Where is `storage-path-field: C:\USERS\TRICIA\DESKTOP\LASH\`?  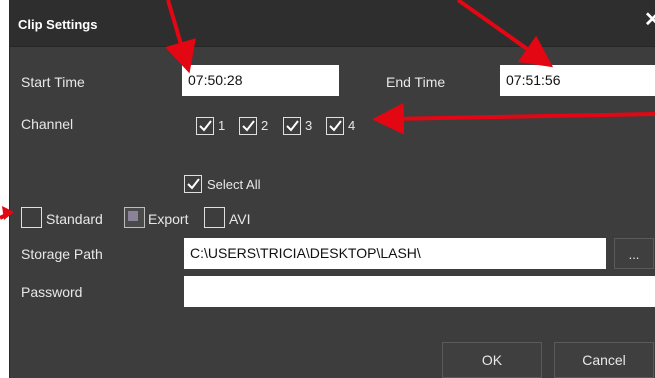 storage-path-field: C:\USERS\TRICIA\DESKTOP\LASH\ is located at coordinates (395, 253).